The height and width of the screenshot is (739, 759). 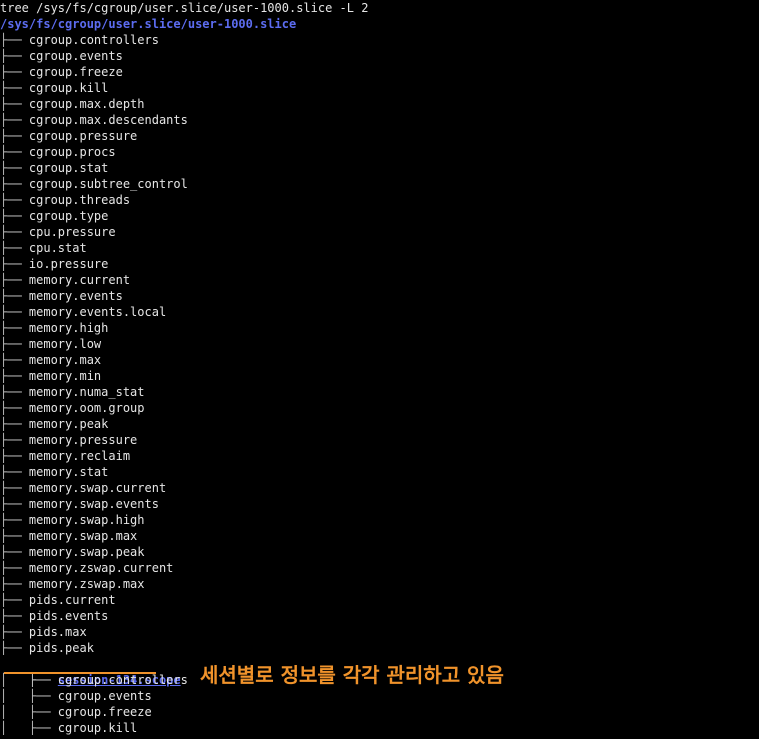 I want to click on tree-entry-name: memory.swap.high, so click(x=86, y=520).